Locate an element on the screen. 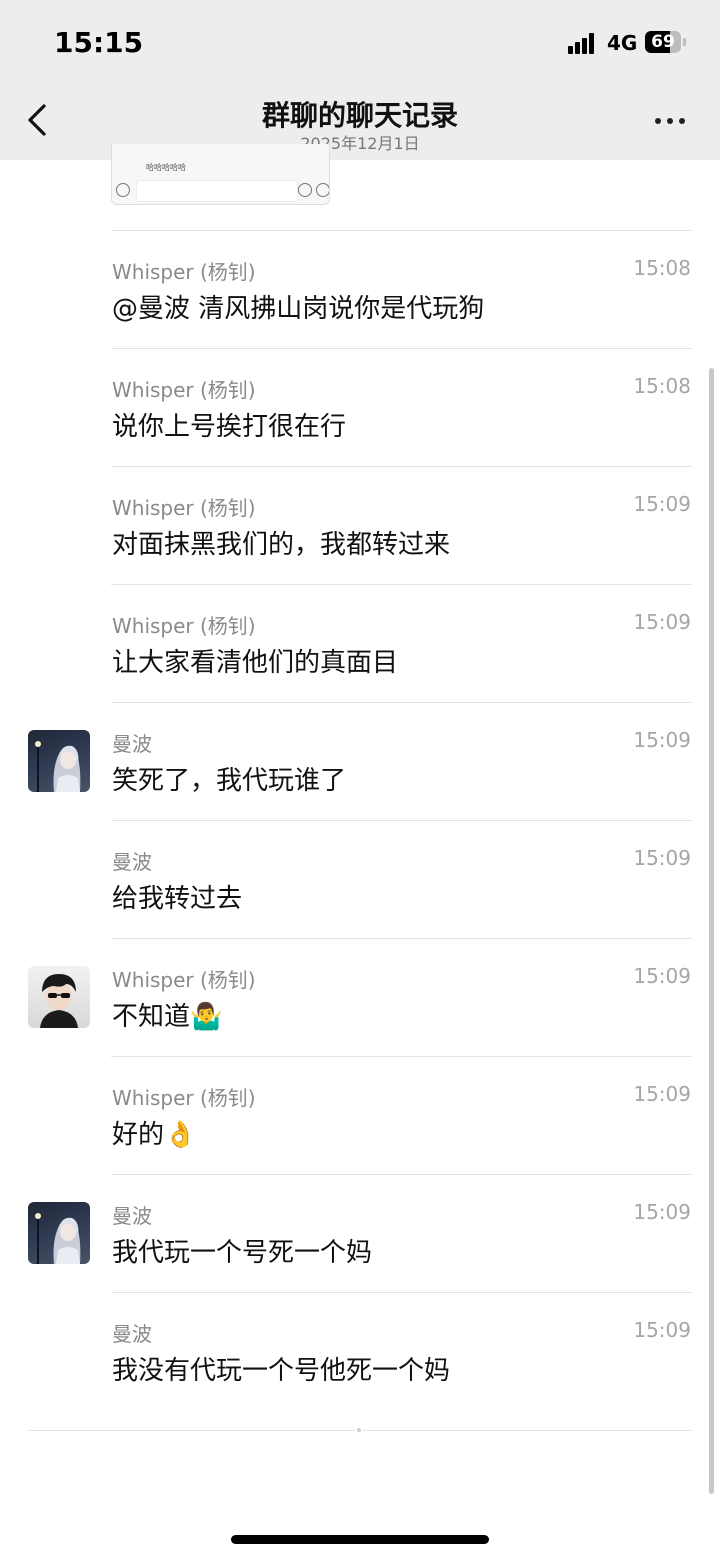  message-row: Whisper (杨钊) 15:09 让大家看清他们的真面目 is located at coordinates (360, 643).